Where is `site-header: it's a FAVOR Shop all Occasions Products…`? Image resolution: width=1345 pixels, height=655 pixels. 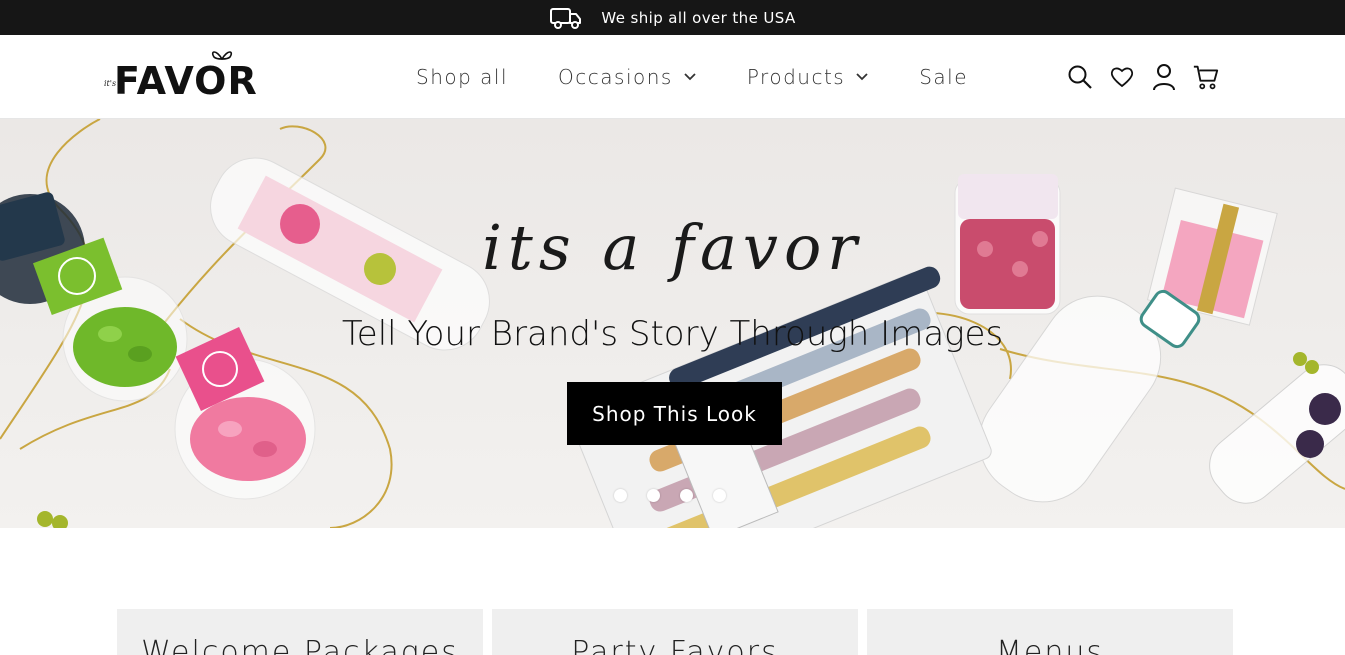
site-header: it's a FAVOR Shop all Occasions Products… is located at coordinates (672, 77).